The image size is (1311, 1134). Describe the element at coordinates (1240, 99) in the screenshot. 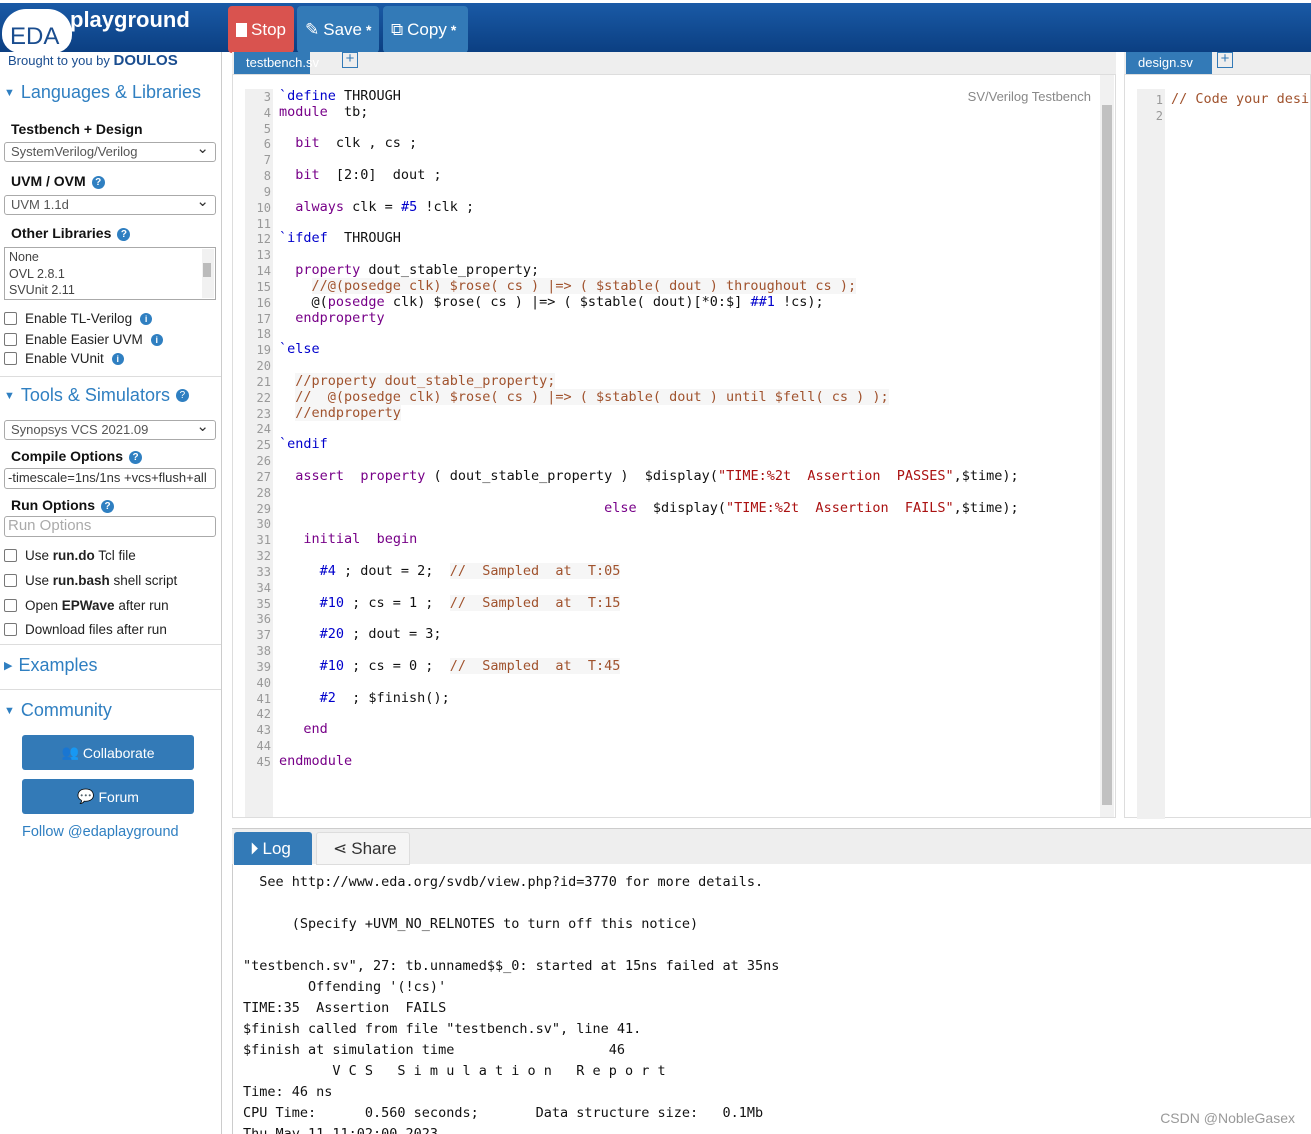

I see `code-line: // Code your desi` at that location.